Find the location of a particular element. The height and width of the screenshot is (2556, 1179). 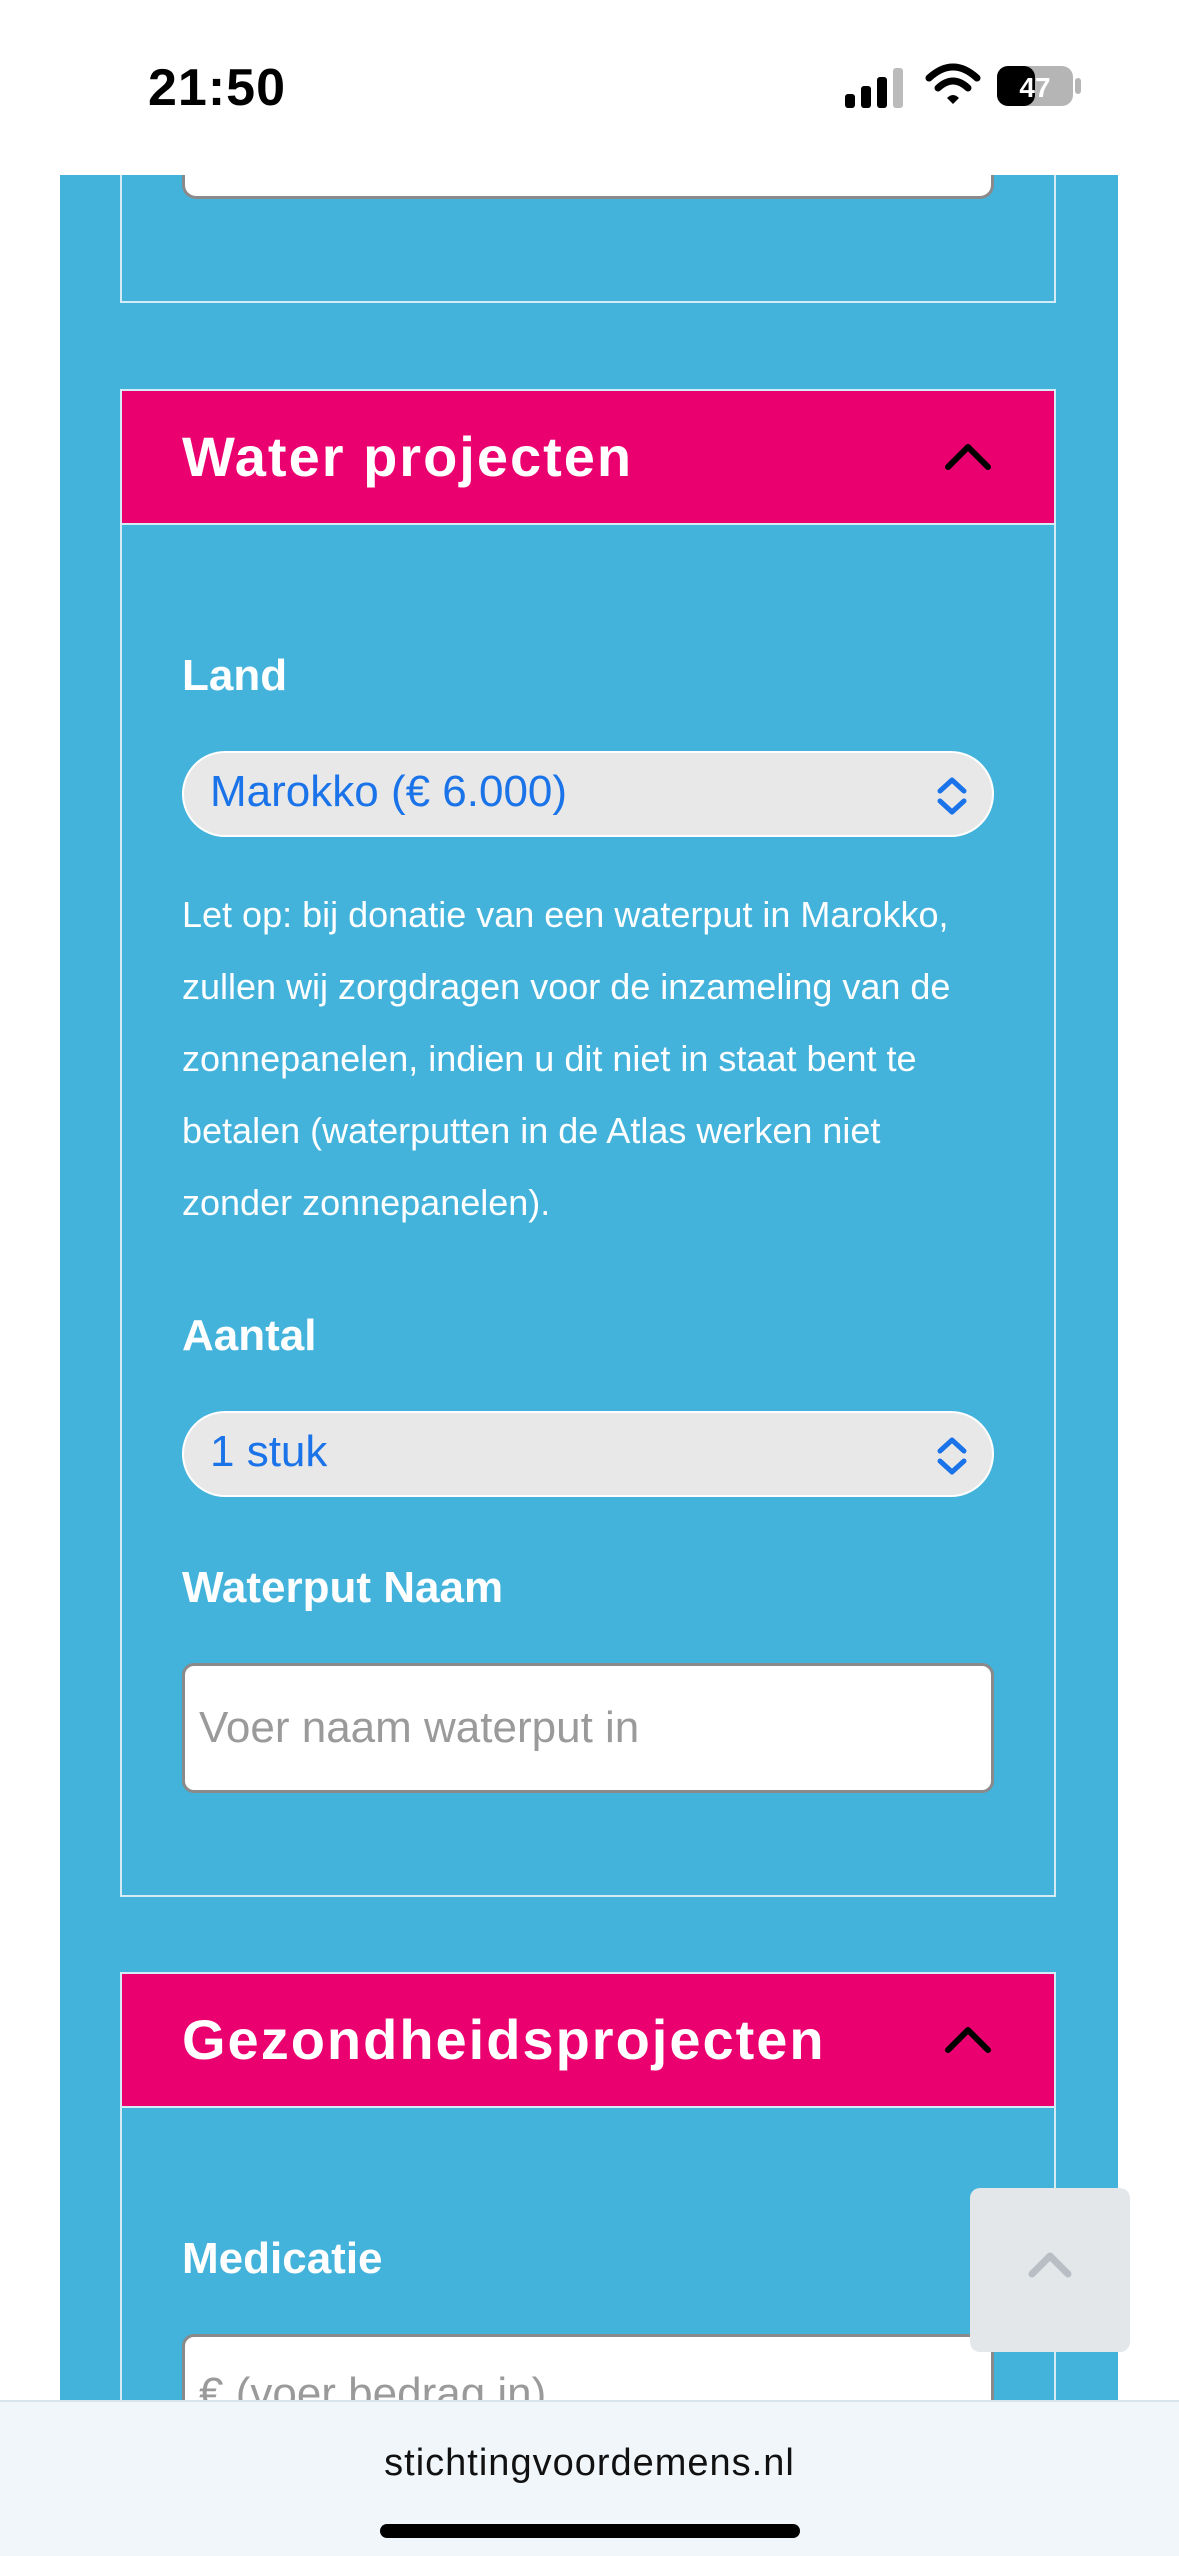

health-projects-title: Gezondheidsprojecten is located at coordinates (504, 2039).